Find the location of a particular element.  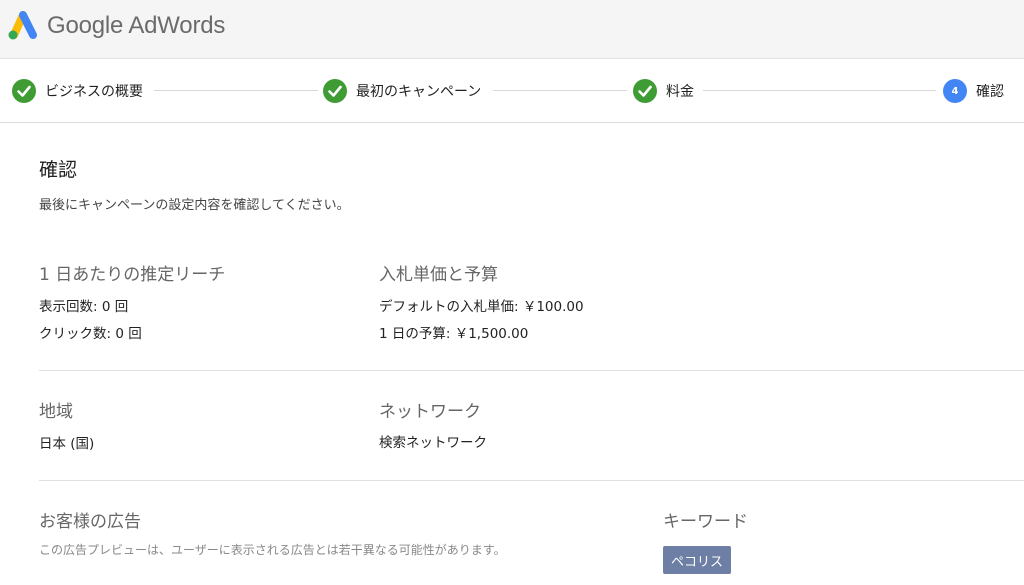

bidding-title: 入札単価と予算 is located at coordinates (438, 275).